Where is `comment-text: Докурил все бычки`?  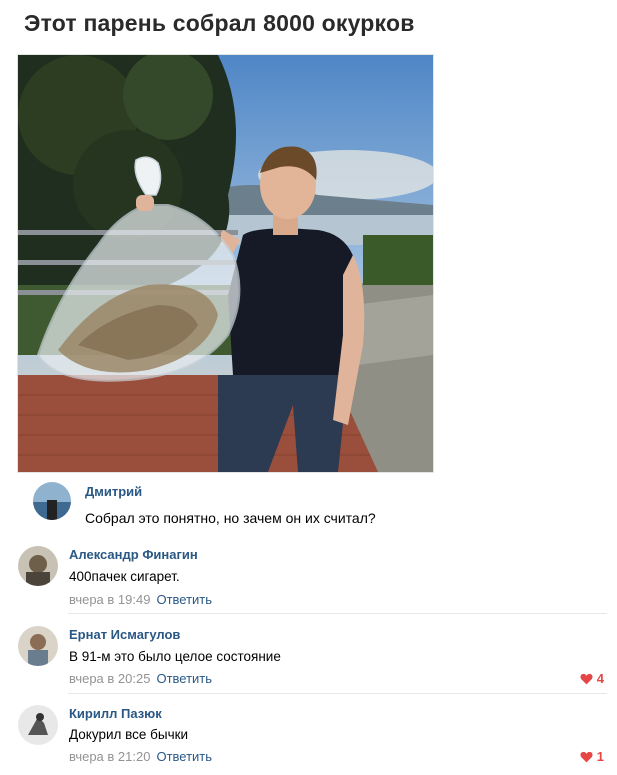 comment-text: Докурил все бычки is located at coordinates (129, 734).